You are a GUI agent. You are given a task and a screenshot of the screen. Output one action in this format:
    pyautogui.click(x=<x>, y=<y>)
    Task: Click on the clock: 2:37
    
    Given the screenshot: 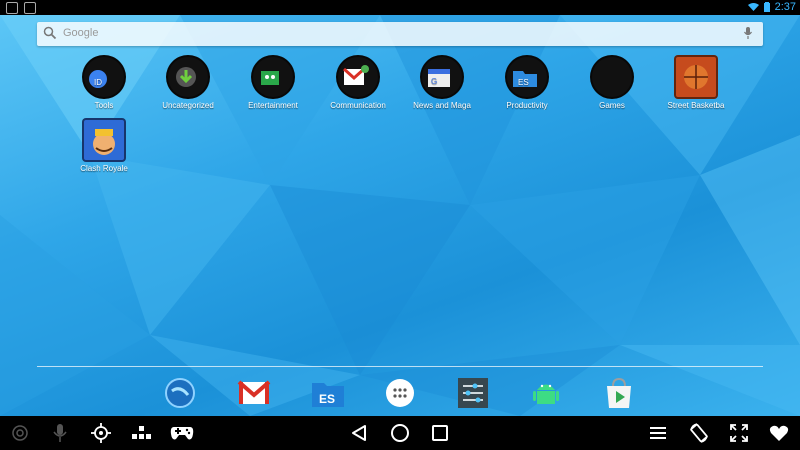 What is the action you would take?
    pyautogui.click(x=785, y=7)
    